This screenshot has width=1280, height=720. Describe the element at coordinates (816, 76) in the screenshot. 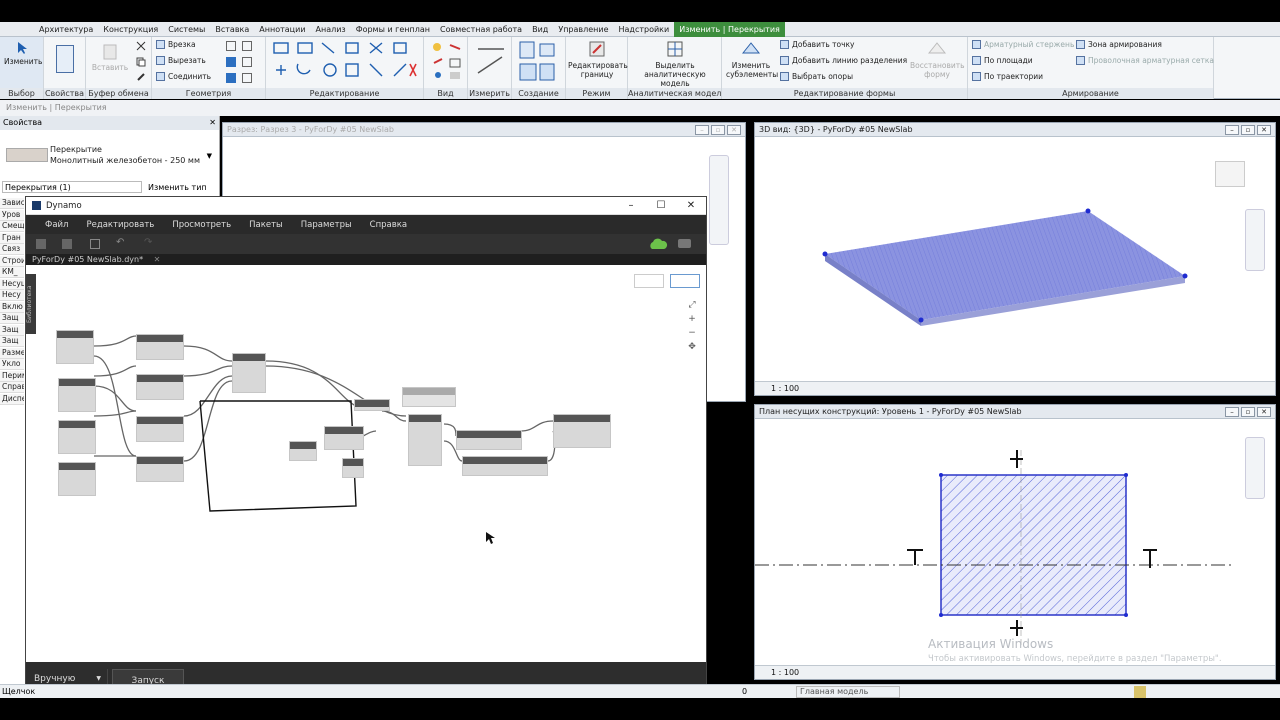

I see `pick-supports-button: Выбрать опоры` at that location.